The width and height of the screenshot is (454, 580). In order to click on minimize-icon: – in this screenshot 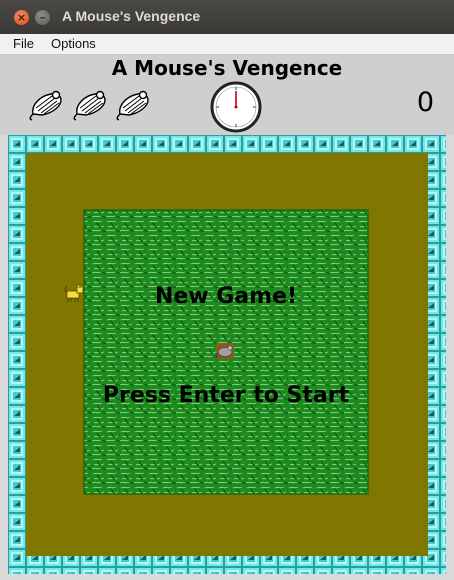, I will do `click(42, 17)`.